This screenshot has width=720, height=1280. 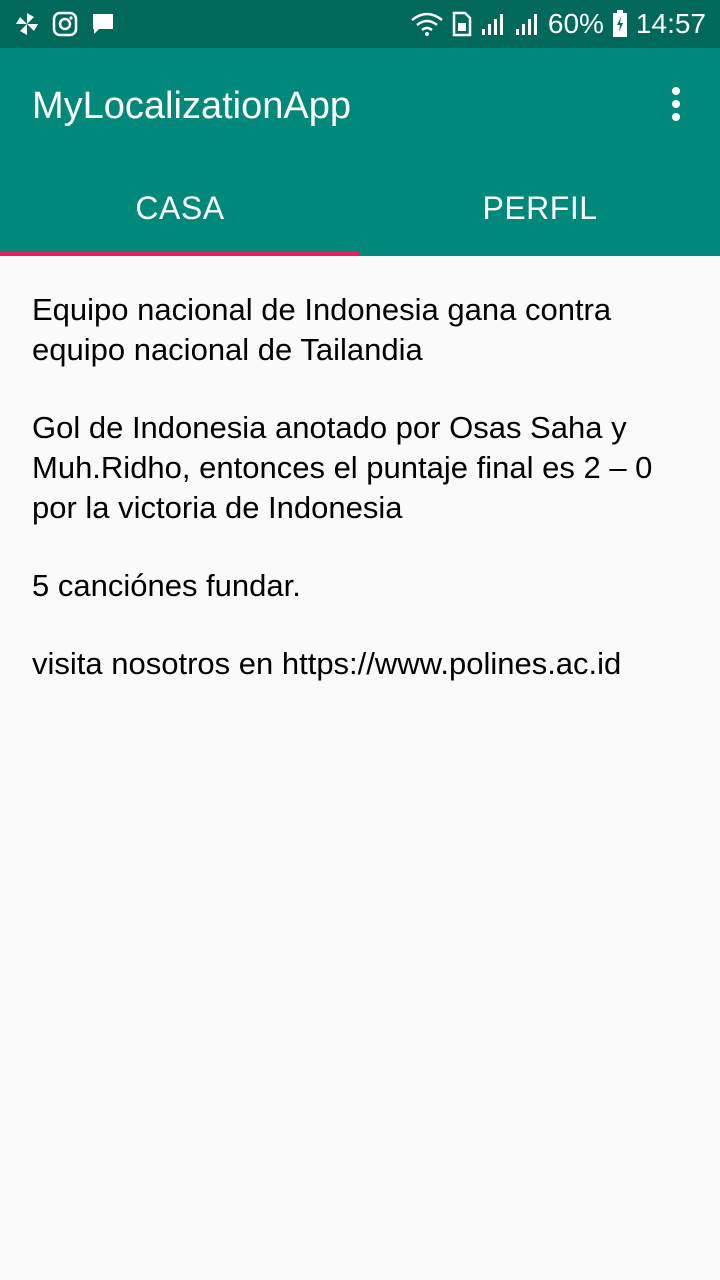 I want to click on sim-icon, so click(x=462, y=24).